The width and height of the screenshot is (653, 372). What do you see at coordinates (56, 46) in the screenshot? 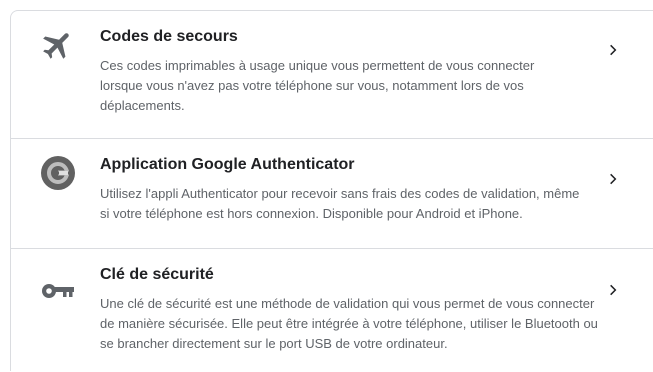
I see `airplane-icon` at bounding box center [56, 46].